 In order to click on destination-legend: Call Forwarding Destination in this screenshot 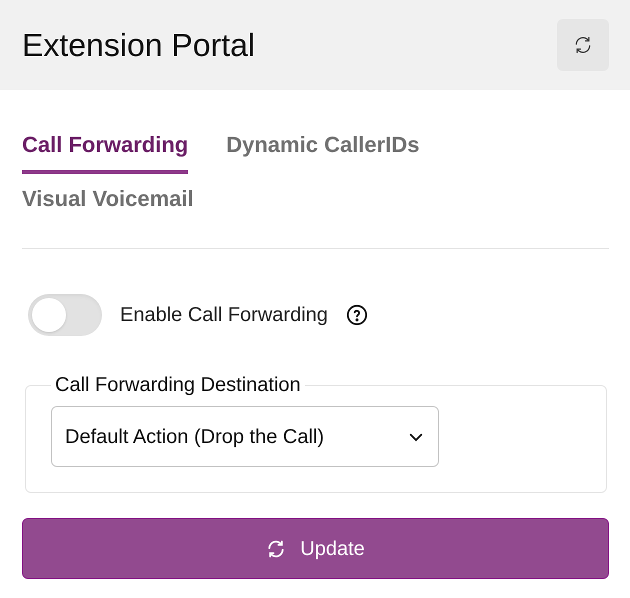, I will do `click(178, 385)`.